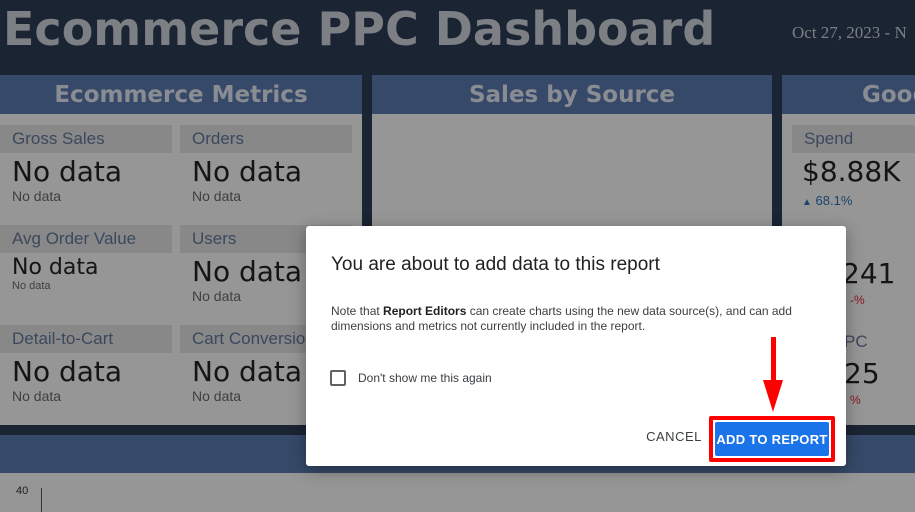 The height and width of the screenshot is (512, 915). What do you see at coordinates (425, 311) in the screenshot?
I see `note-bold: Report Editors` at bounding box center [425, 311].